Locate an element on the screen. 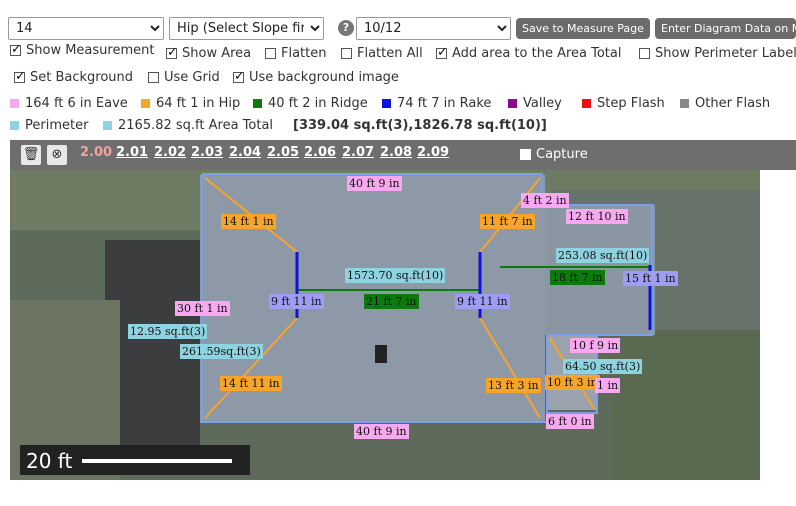 The height and width of the screenshot is (506, 796). checkbox-label: Flatten is located at coordinates (304, 53).